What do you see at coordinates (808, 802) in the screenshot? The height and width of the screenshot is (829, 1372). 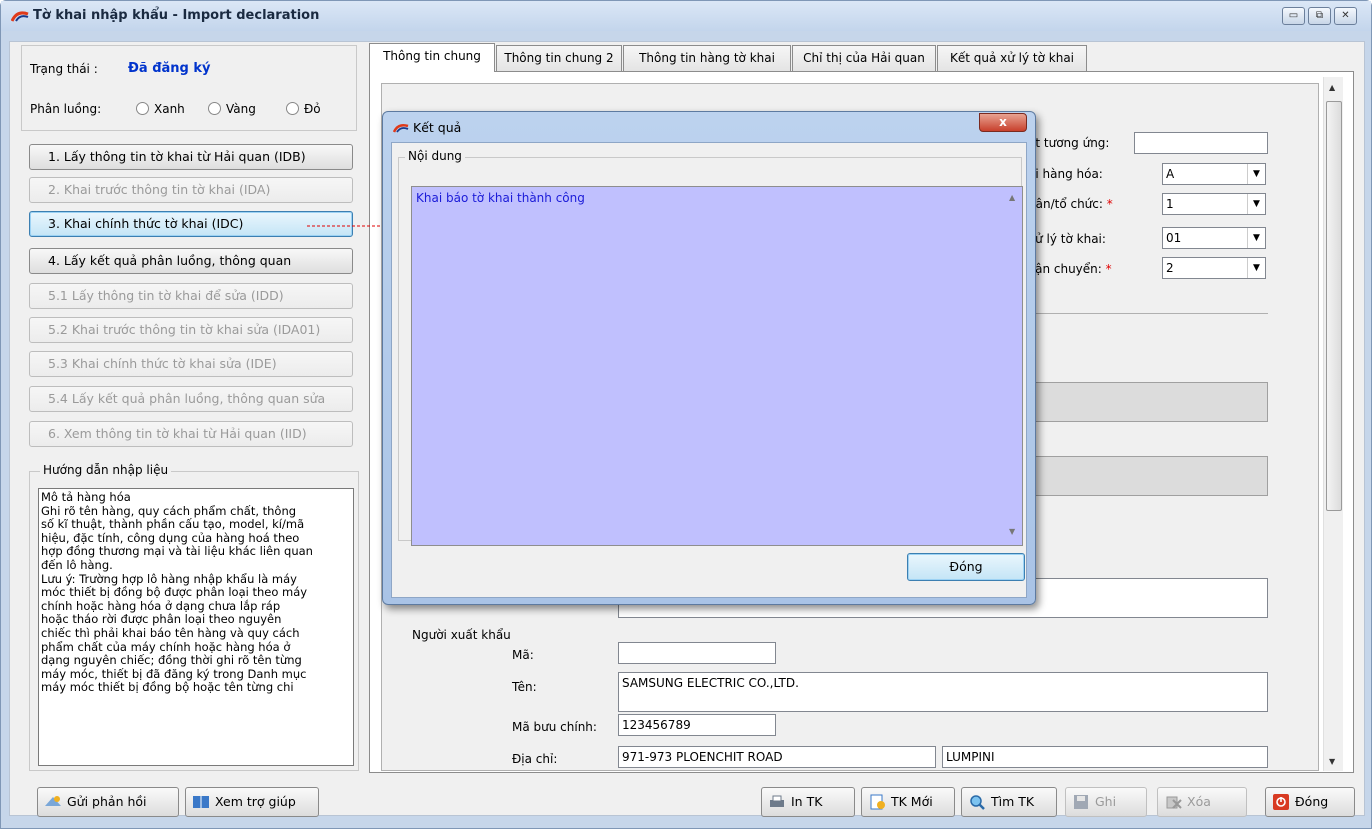 I see `print-button: In TK` at bounding box center [808, 802].